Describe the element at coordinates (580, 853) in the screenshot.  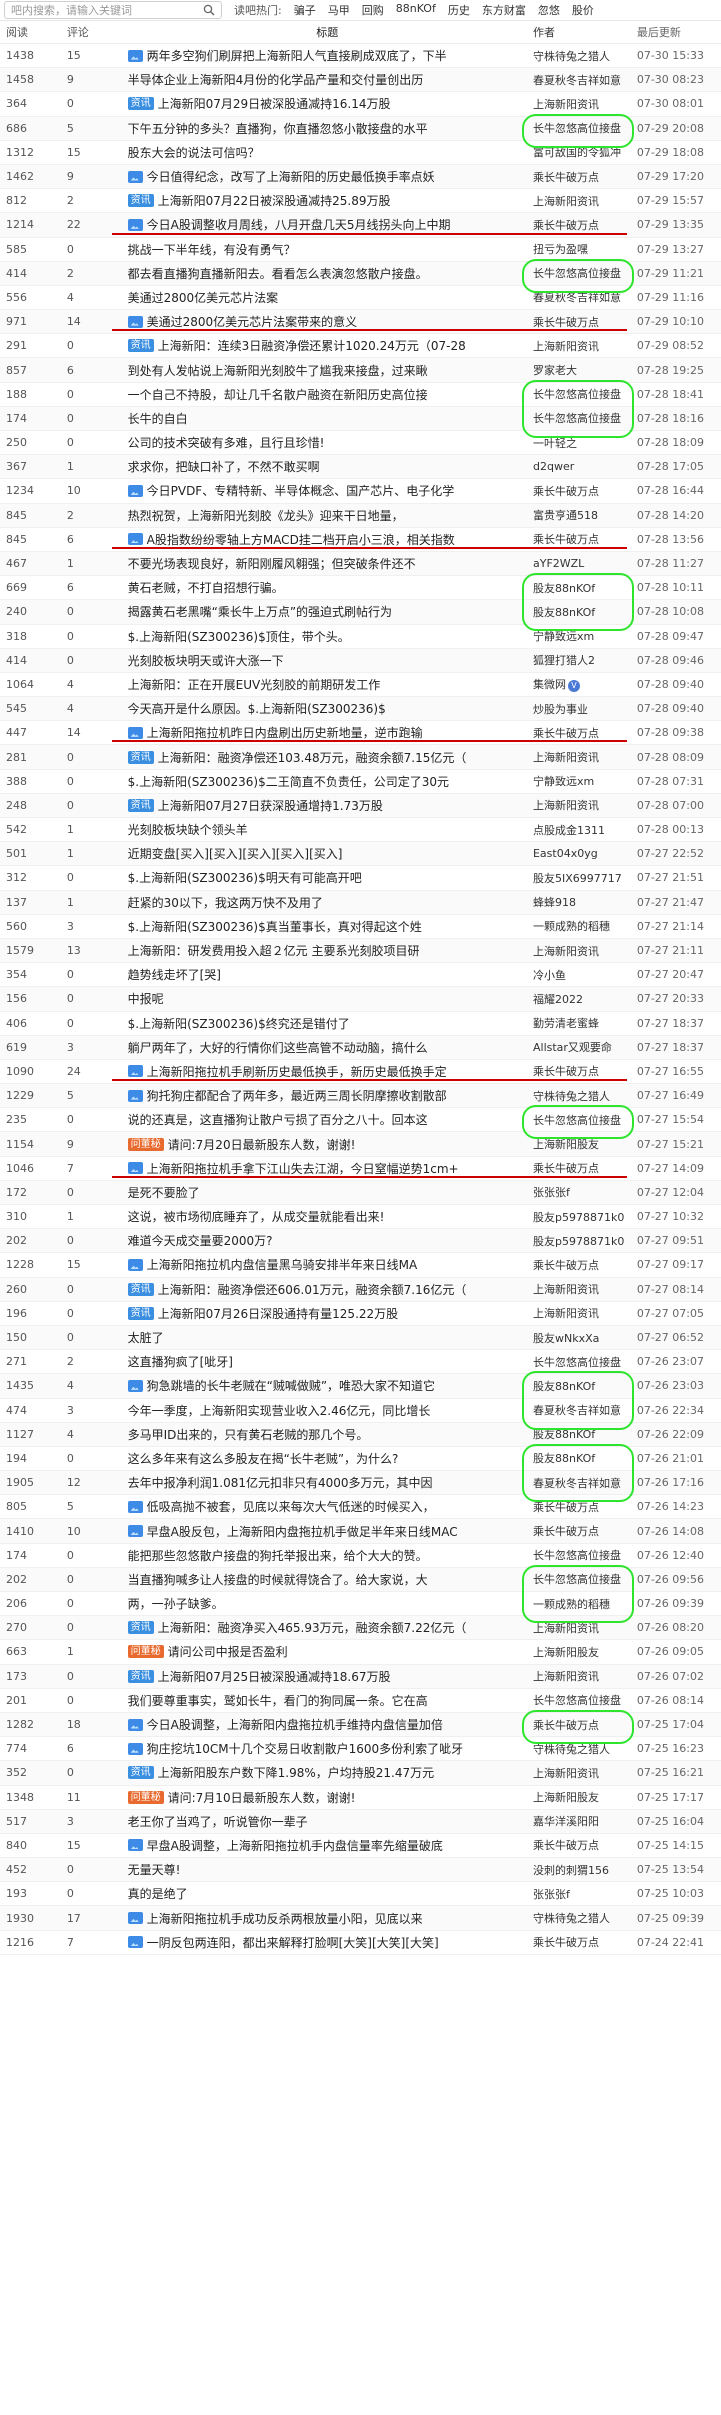
I see `author-link: East04x0yg` at that location.